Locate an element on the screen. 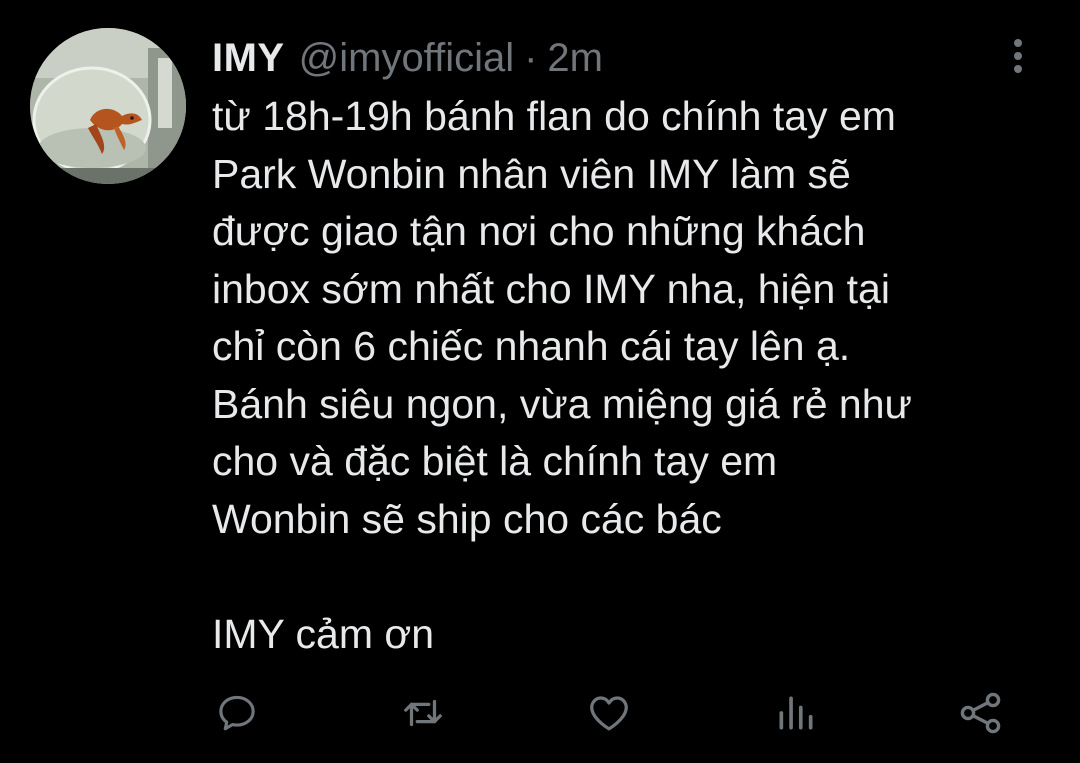  timestamp: 2m is located at coordinates (575, 58).